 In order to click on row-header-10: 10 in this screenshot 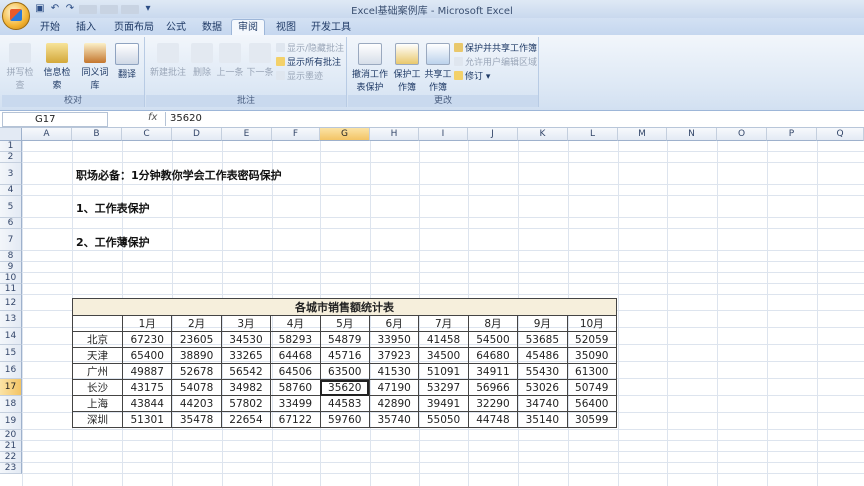, I will do `click(11, 278)`.